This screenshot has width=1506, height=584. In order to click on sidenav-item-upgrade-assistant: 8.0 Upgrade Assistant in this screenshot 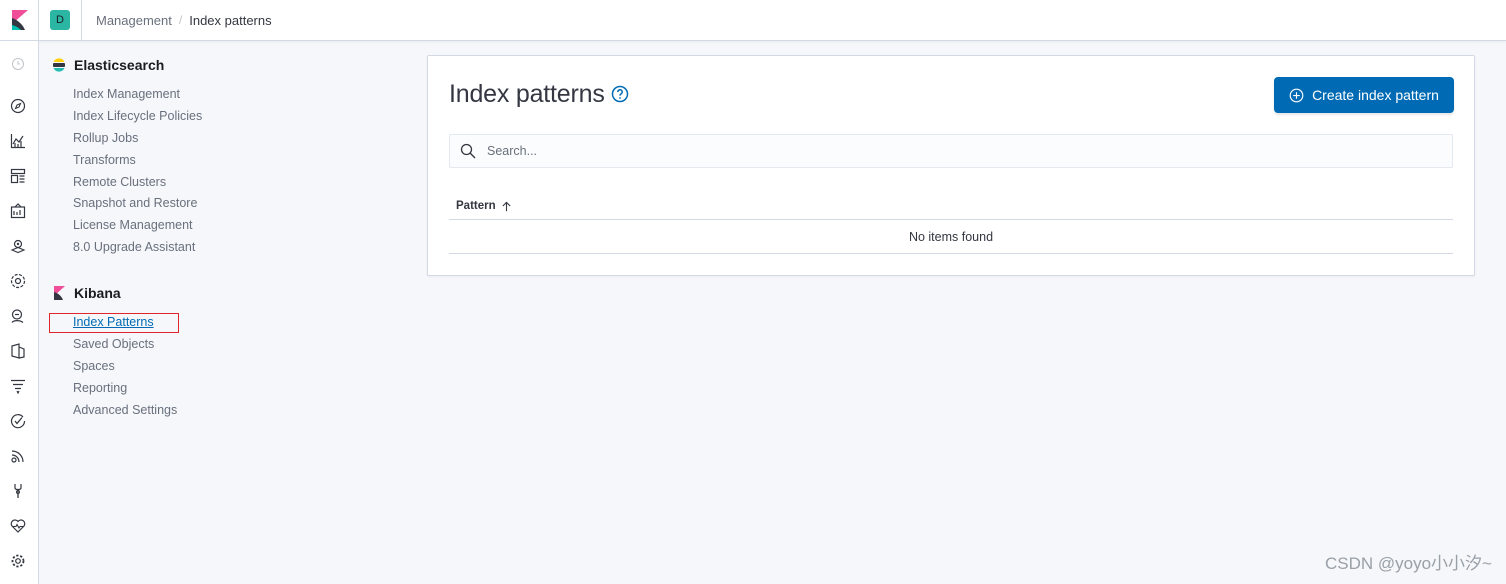, I will do `click(227, 248)`.